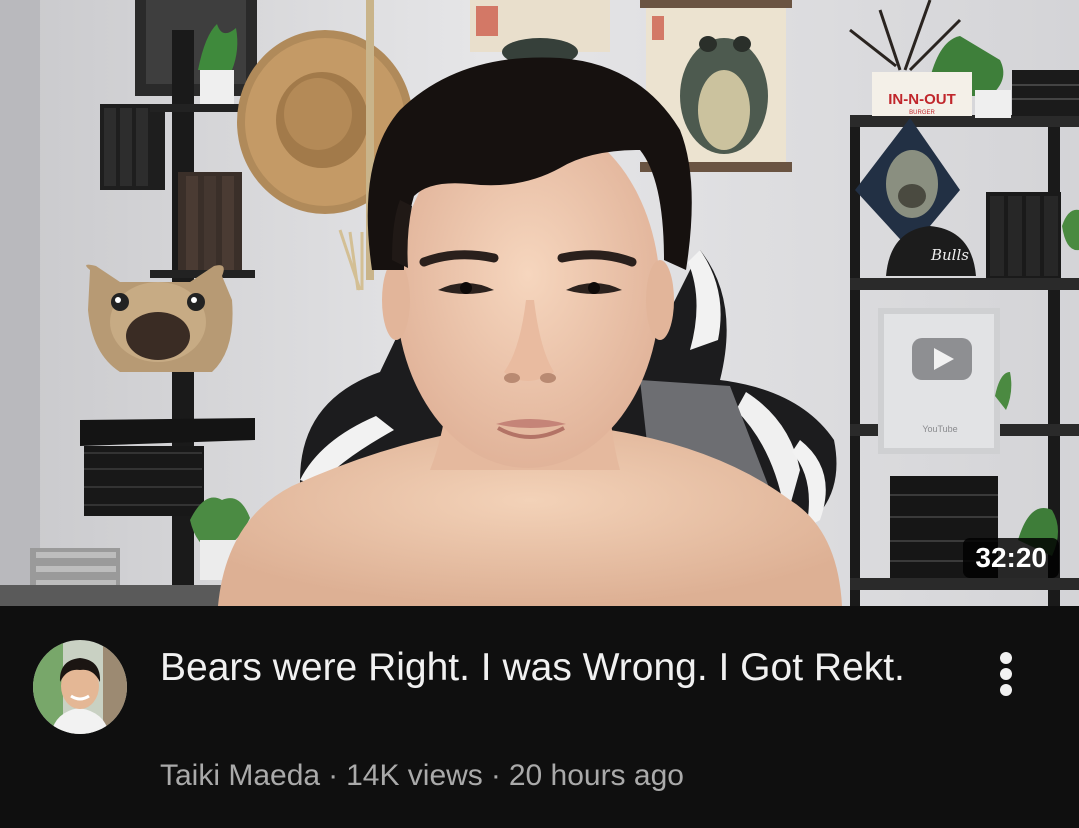 Image resolution: width=1079 pixels, height=828 pixels. I want to click on can-sublabel: BURGER, so click(922, 113).